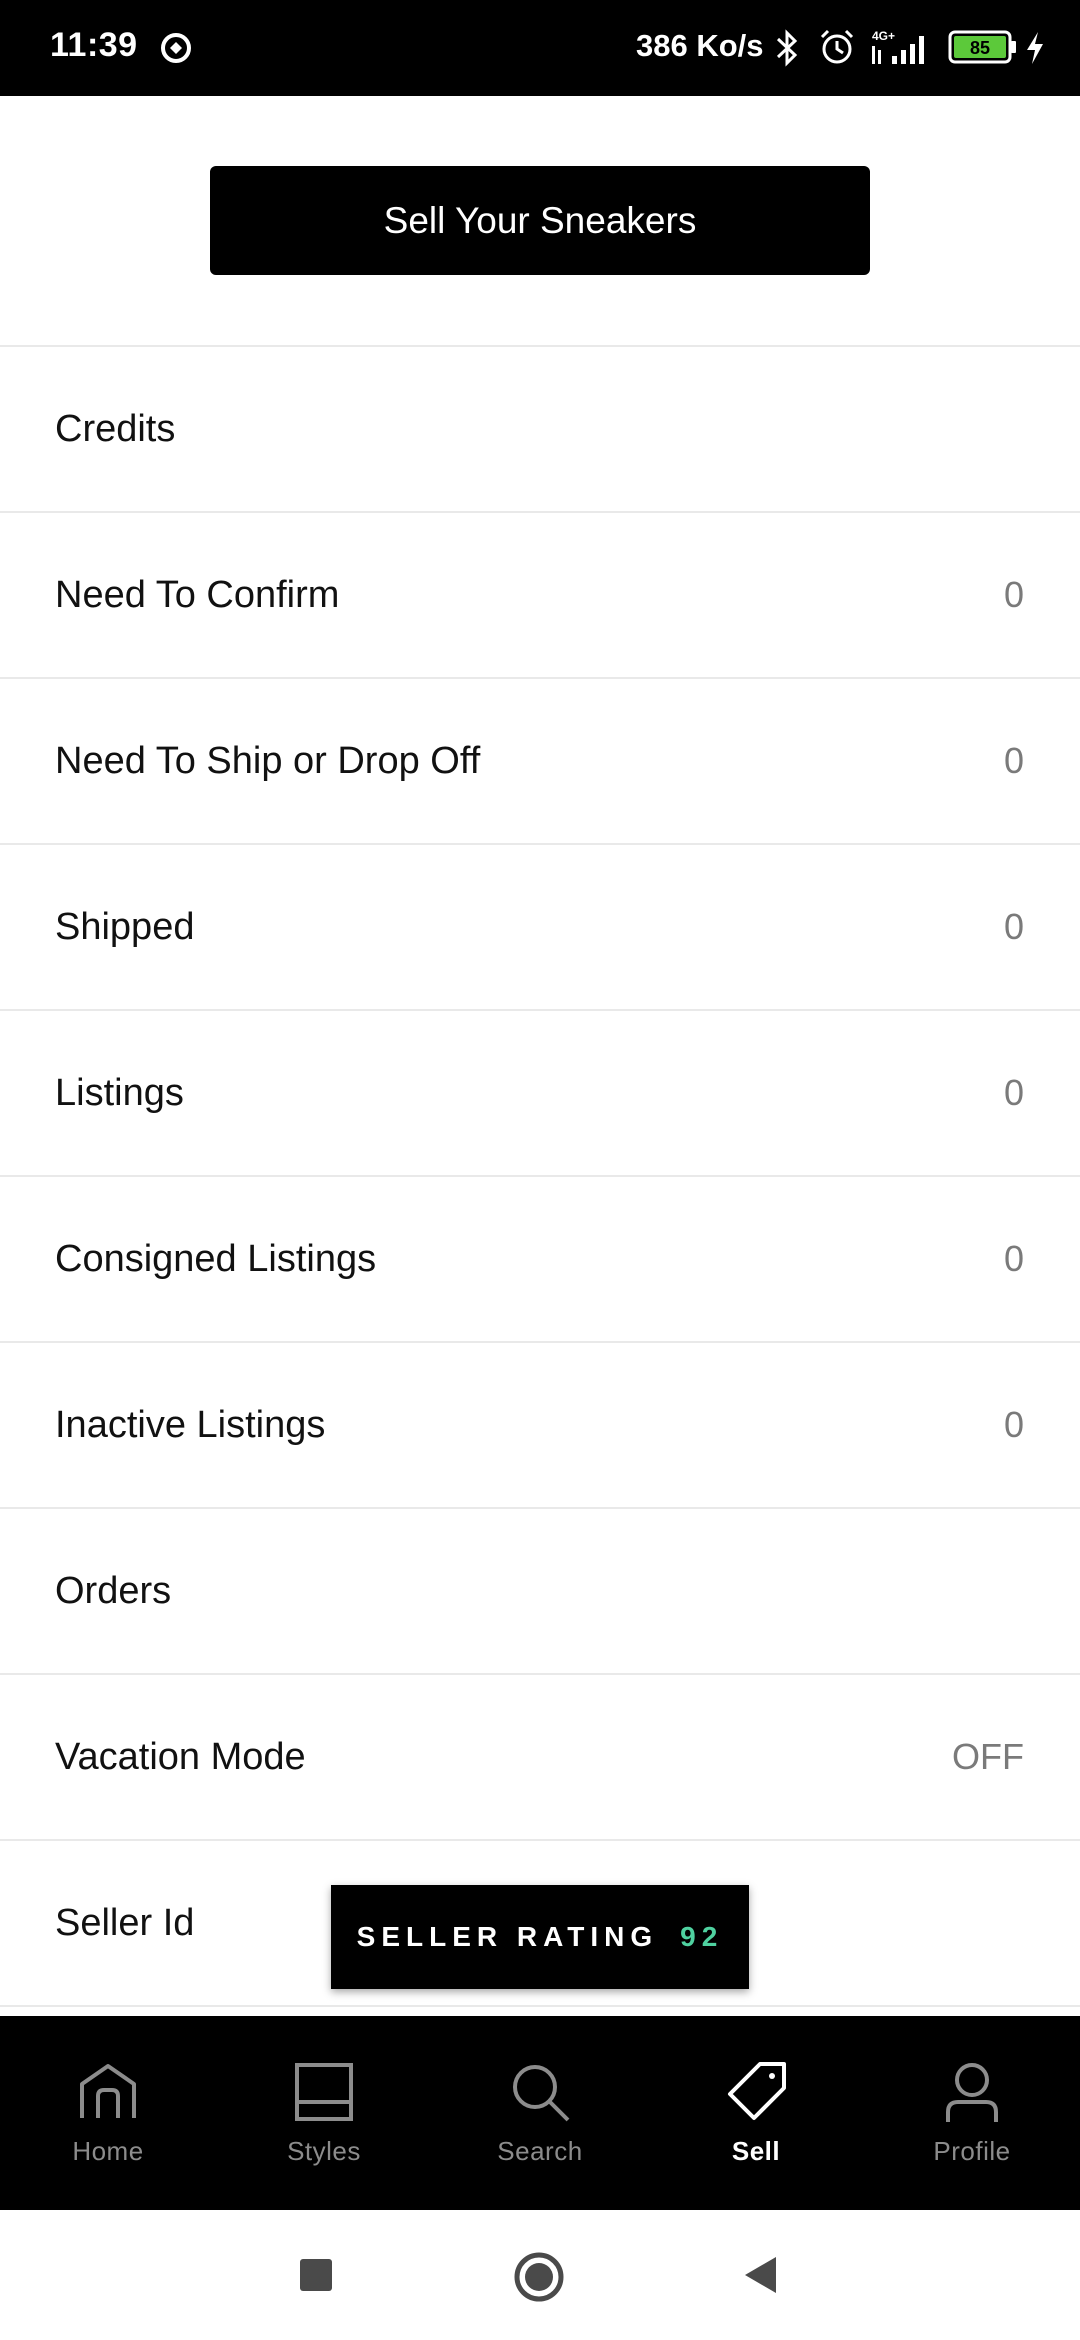 The width and height of the screenshot is (1080, 2340). I want to click on styles-icon, so click(324, 2092).